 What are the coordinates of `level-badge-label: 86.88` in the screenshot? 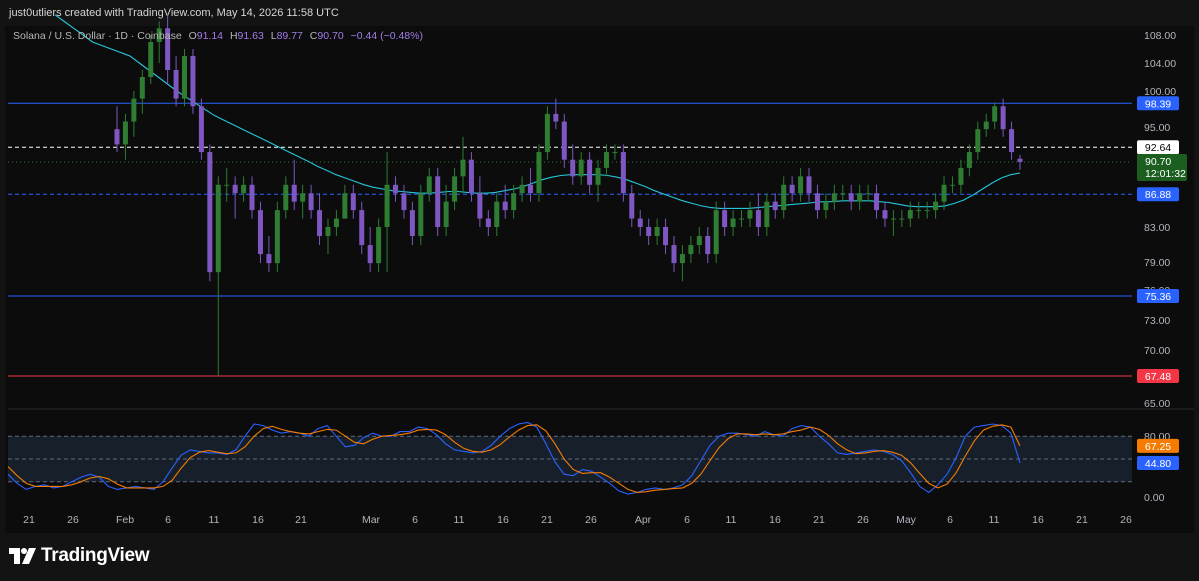 It's located at (1158, 195).